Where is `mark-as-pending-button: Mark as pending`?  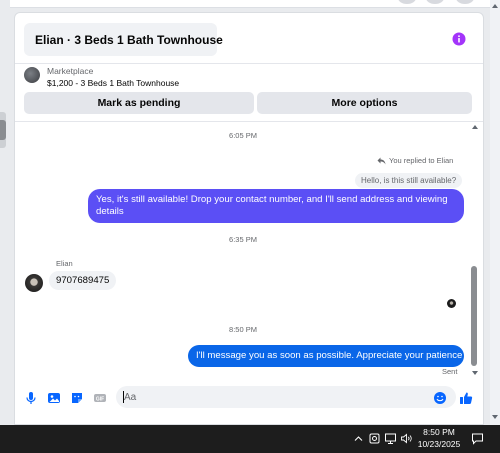
mark-as-pending-button: Mark as pending is located at coordinates (139, 103).